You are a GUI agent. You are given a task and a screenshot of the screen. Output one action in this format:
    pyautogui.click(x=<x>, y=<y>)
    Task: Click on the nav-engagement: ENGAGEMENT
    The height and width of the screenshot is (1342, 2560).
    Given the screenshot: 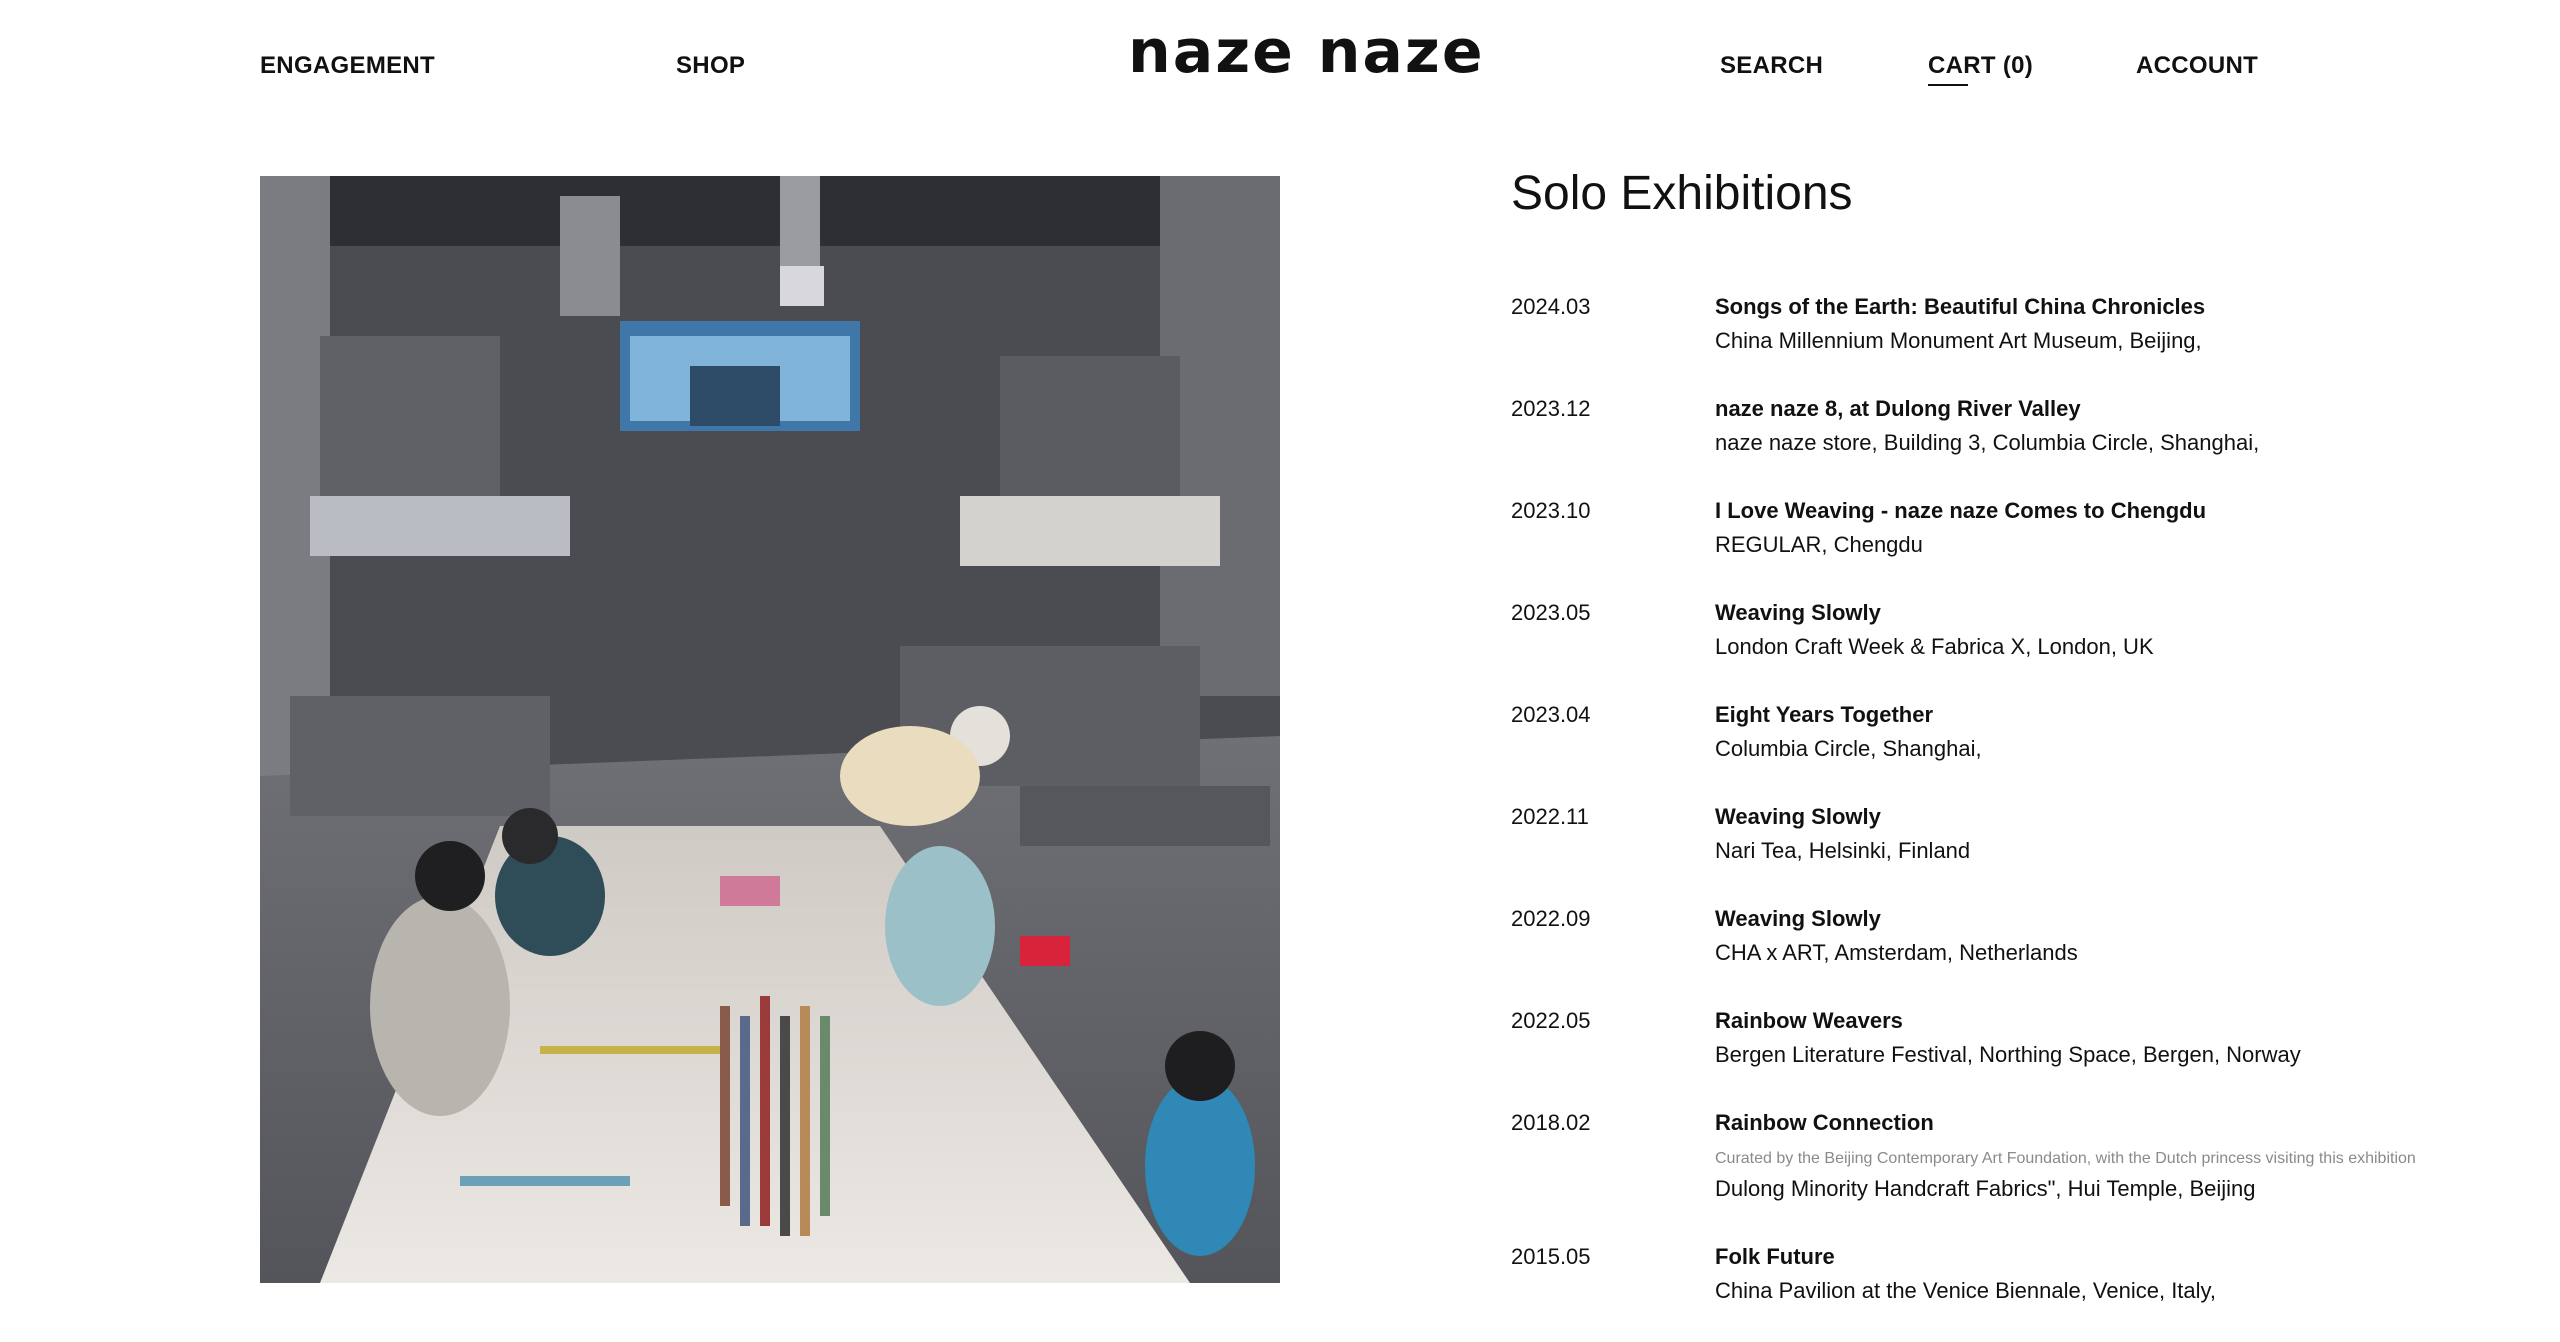 What is the action you would take?
    pyautogui.click(x=347, y=66)
    